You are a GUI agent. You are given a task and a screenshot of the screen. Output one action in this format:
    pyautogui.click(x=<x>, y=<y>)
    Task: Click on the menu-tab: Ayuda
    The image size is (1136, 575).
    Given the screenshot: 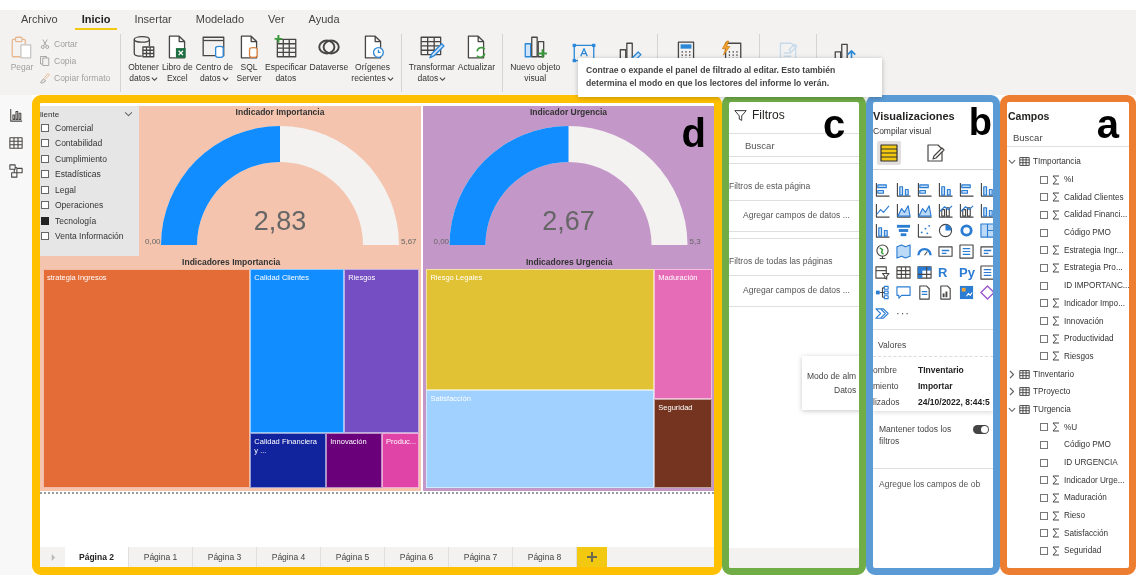 What is the action you would take?
    pyautogui.click(x=324, y=20)
    